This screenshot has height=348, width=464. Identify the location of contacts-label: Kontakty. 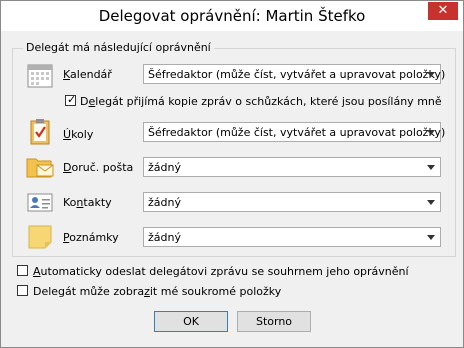
(87, 202).